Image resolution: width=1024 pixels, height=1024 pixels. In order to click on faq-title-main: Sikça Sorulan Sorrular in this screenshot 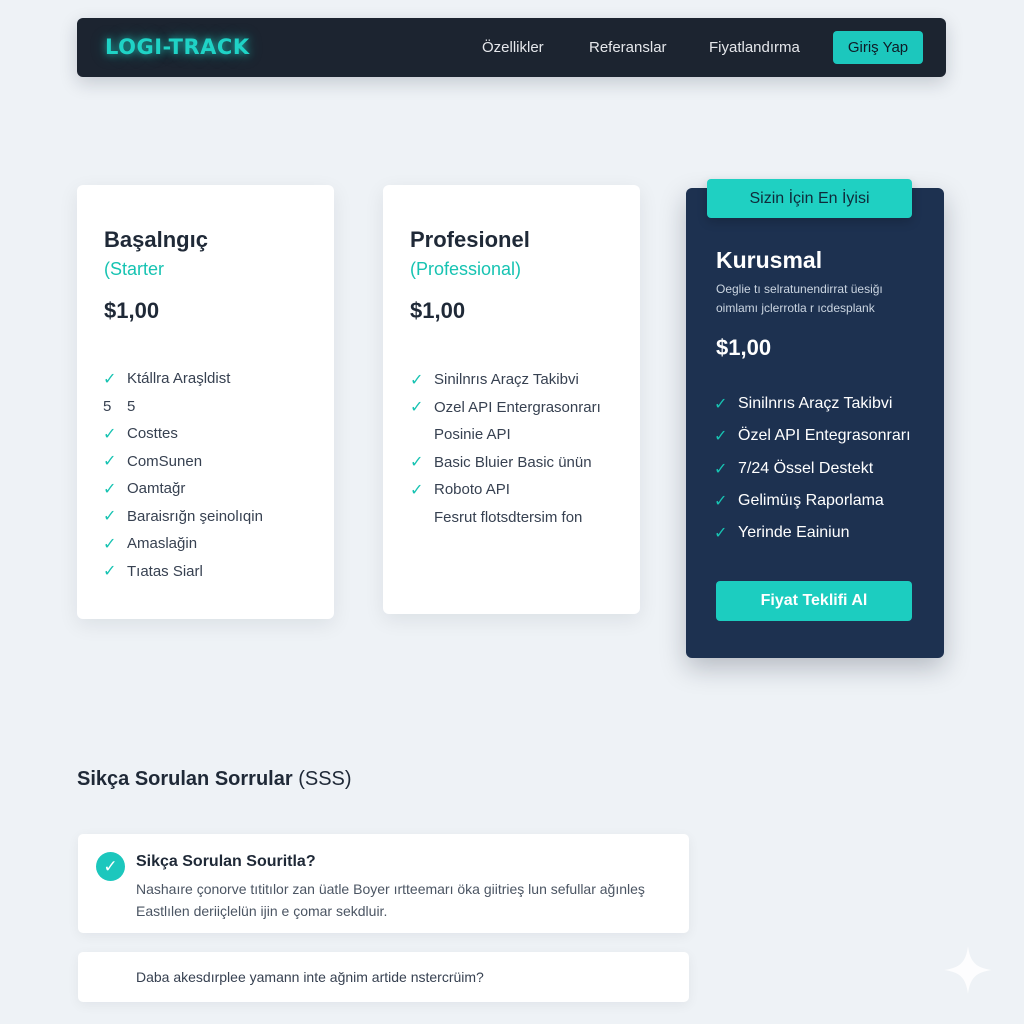, I will do `click(185, 779)`.